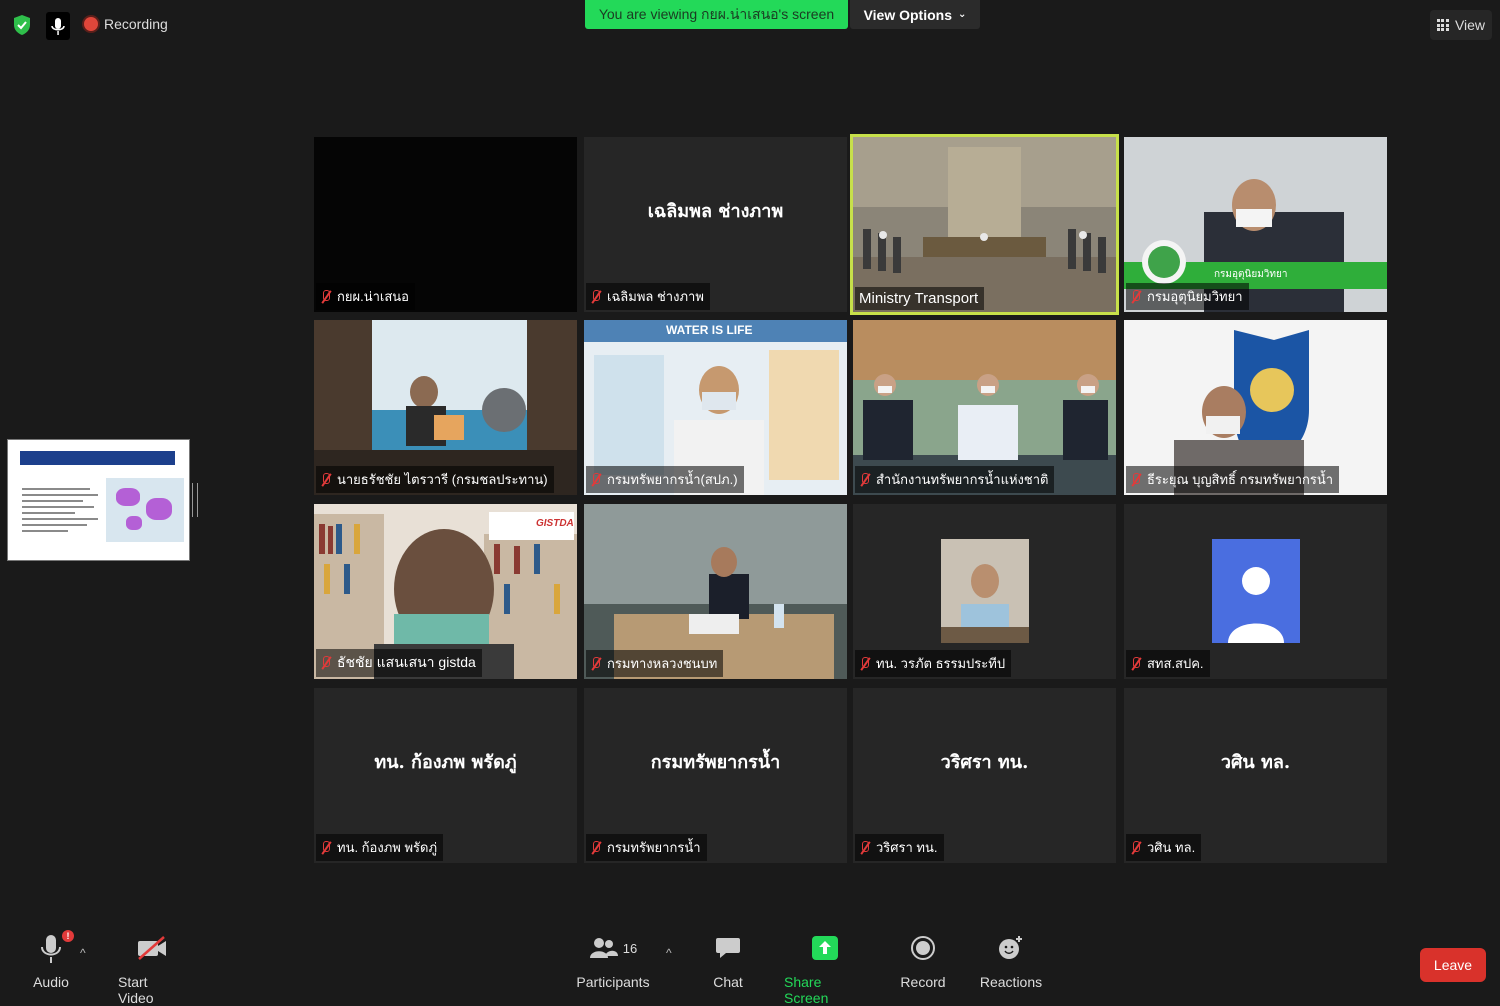 The height and width of the screenshot is (1006, 1500). I want to click on video-off-icon, so click(152, 948).